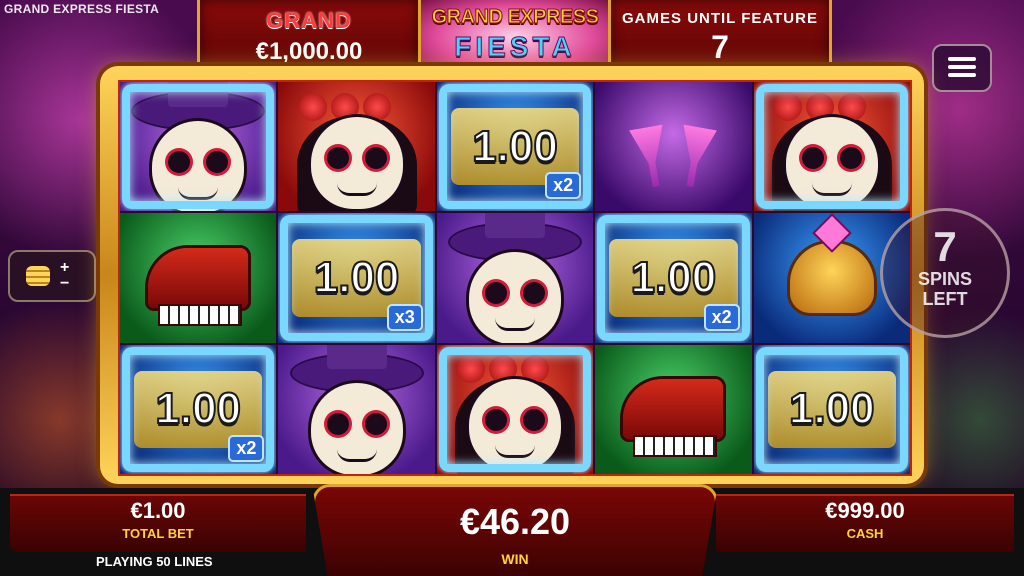  I want to click on cocktail-icon, so click(673, 147).